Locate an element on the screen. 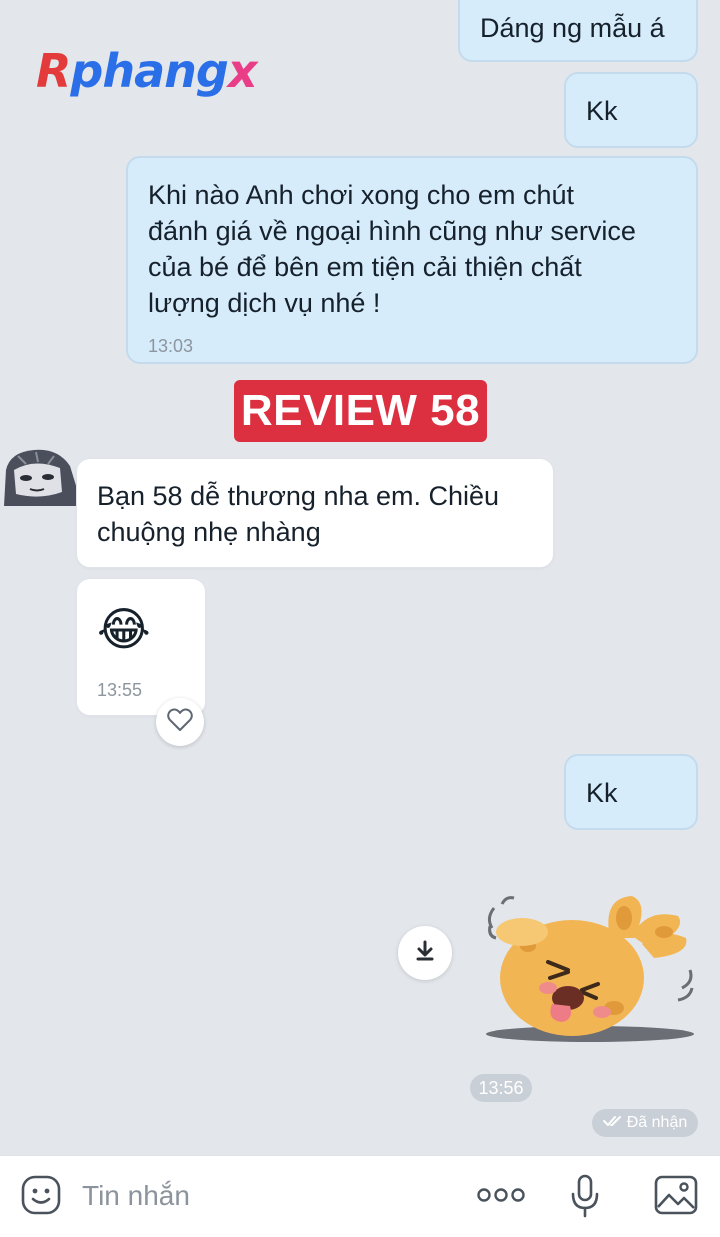 This screenshot has height=1237, width=720. sticker-face-icon is located at coordinates (41, 1197).